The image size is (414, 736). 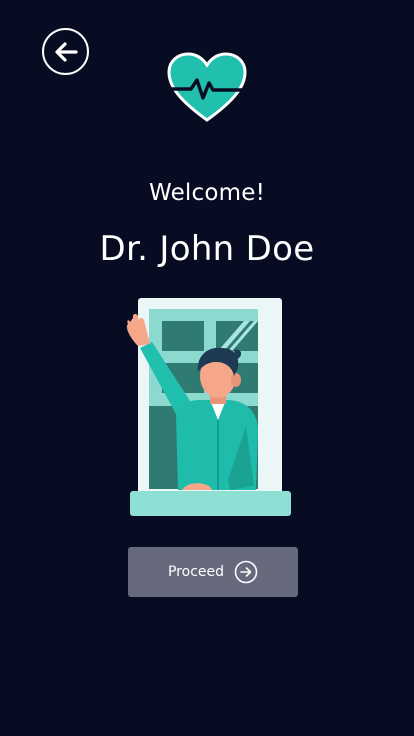 What do you see at coordinates (246, 572) in the screenshot?
I see `arrow-right-circle-icon` at bounding box center [246, 572].